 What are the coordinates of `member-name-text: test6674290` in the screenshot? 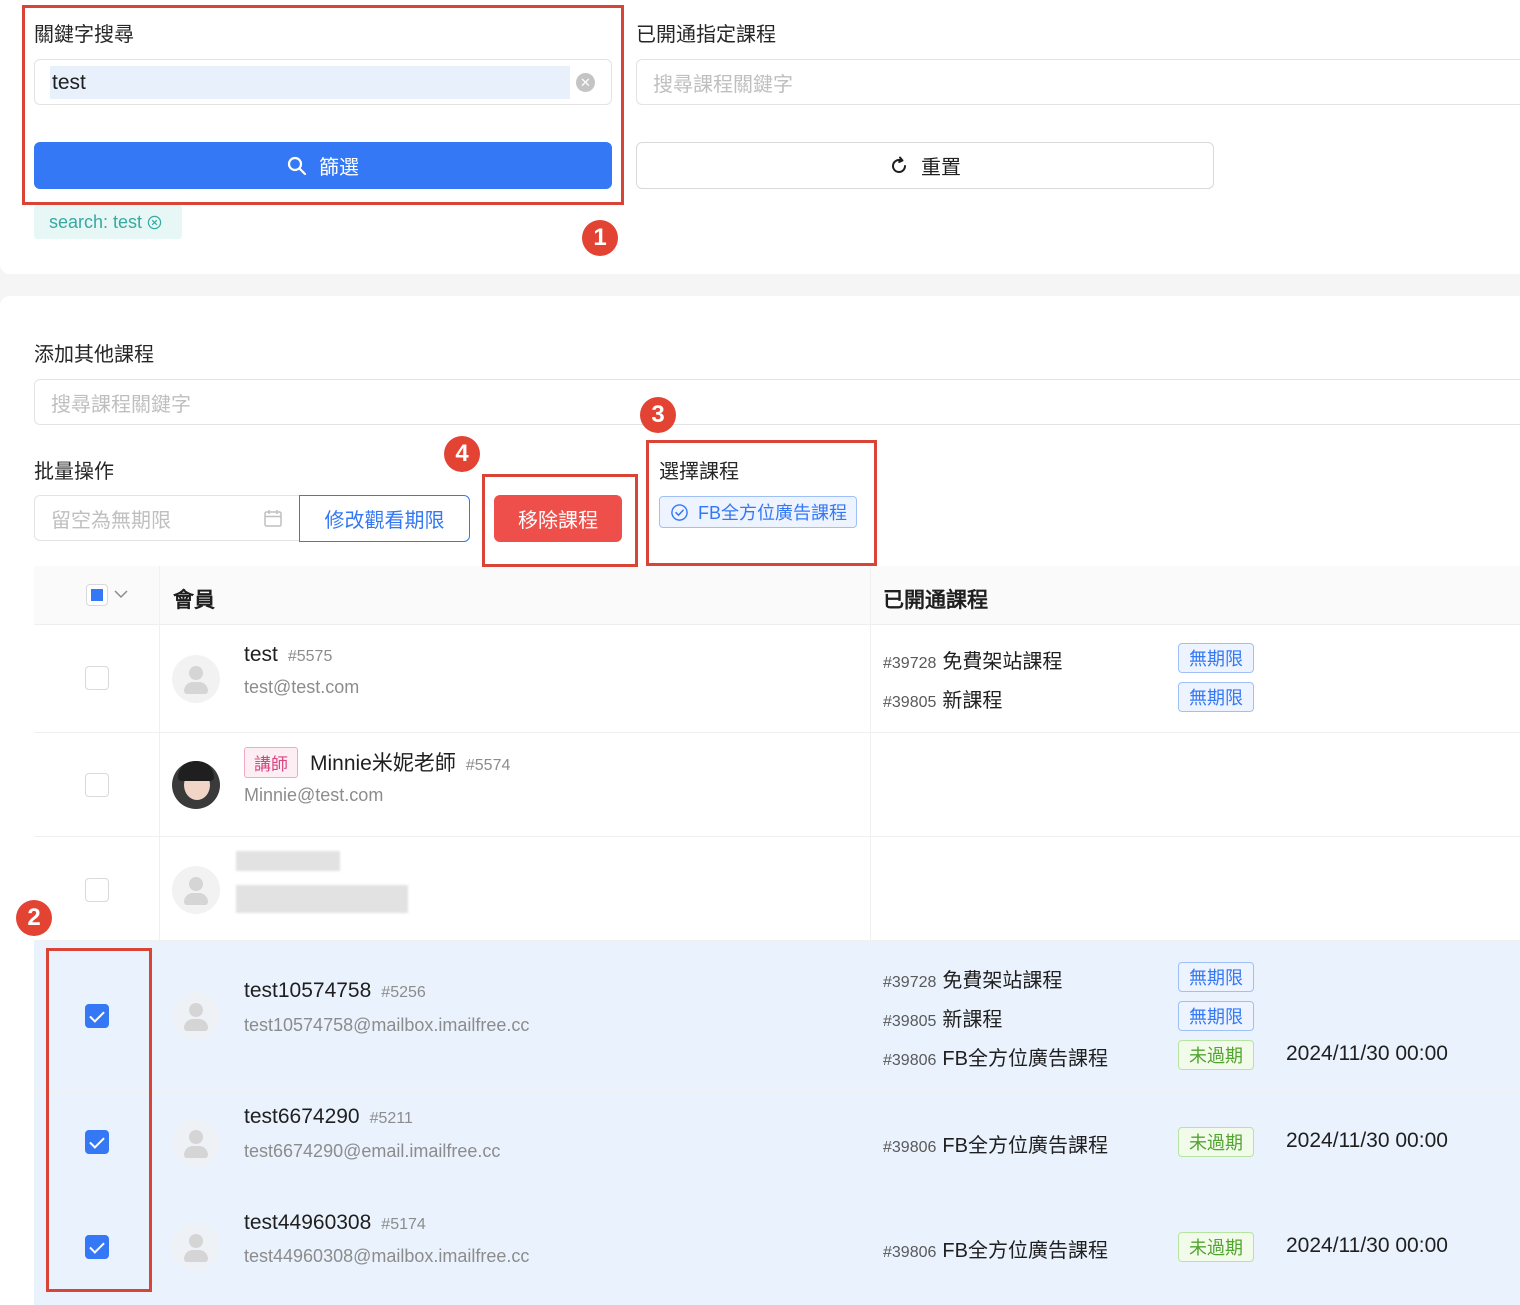 It's located at (302, 1116).